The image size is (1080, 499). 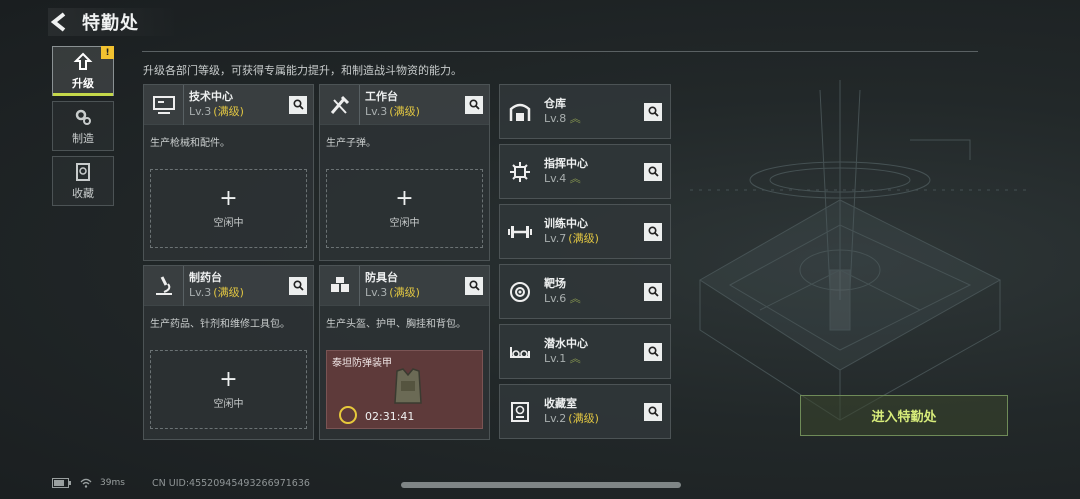 I want to click on armor-bench-icon, so click(x=340, y=285).